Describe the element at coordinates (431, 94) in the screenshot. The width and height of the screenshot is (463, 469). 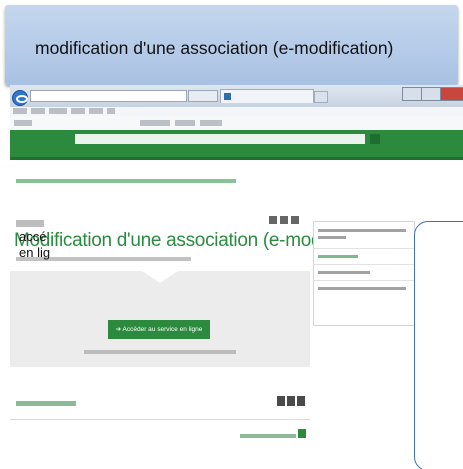
I see `maximize-icon` at that location.